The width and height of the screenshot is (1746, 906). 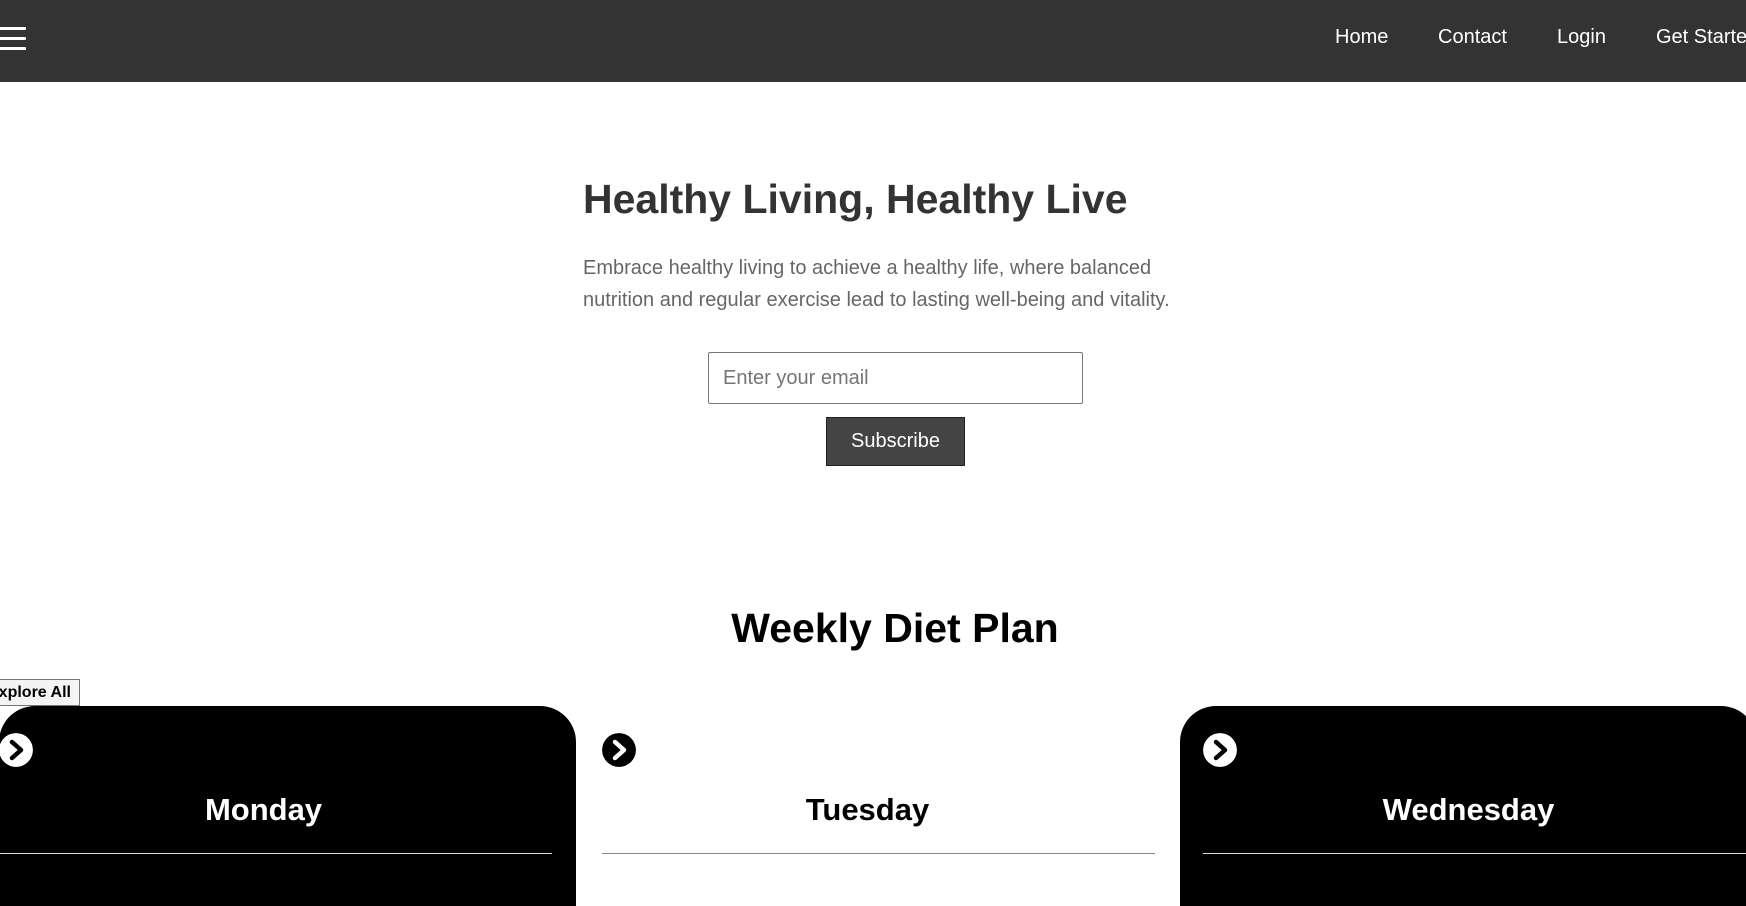 I want to click on email-input, so click(x=895, y=378).